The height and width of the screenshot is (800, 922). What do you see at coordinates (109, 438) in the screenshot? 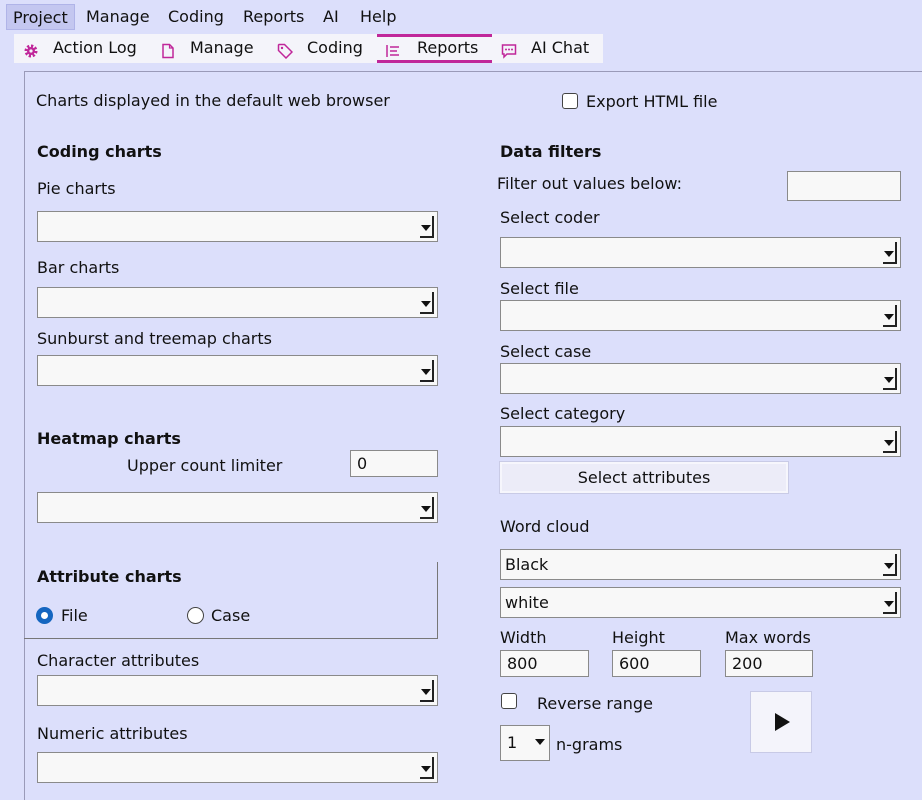
I see `heatmap-charts-heading: Heatmap charts` at bounding box center [109, 438].